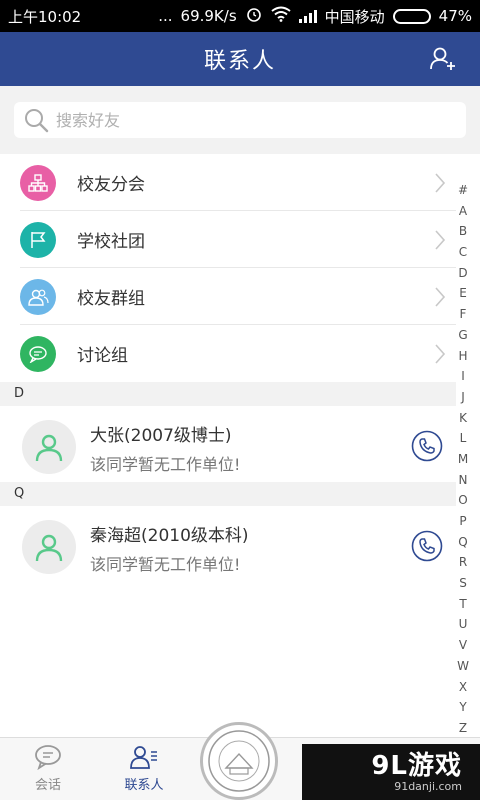 Image resolution: width=480 pixels, height=800 pixels. What do you see at coordinates (254, 16) in the screenshot?
I see `alarm-icon` at bounding box center [254, 16].